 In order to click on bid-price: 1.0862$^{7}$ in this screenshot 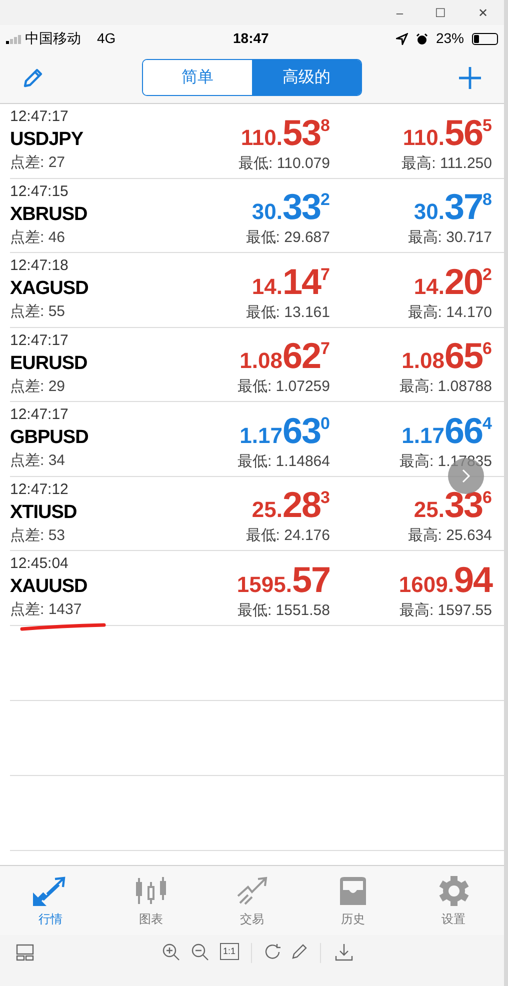, I will do `click(285, 356)`.